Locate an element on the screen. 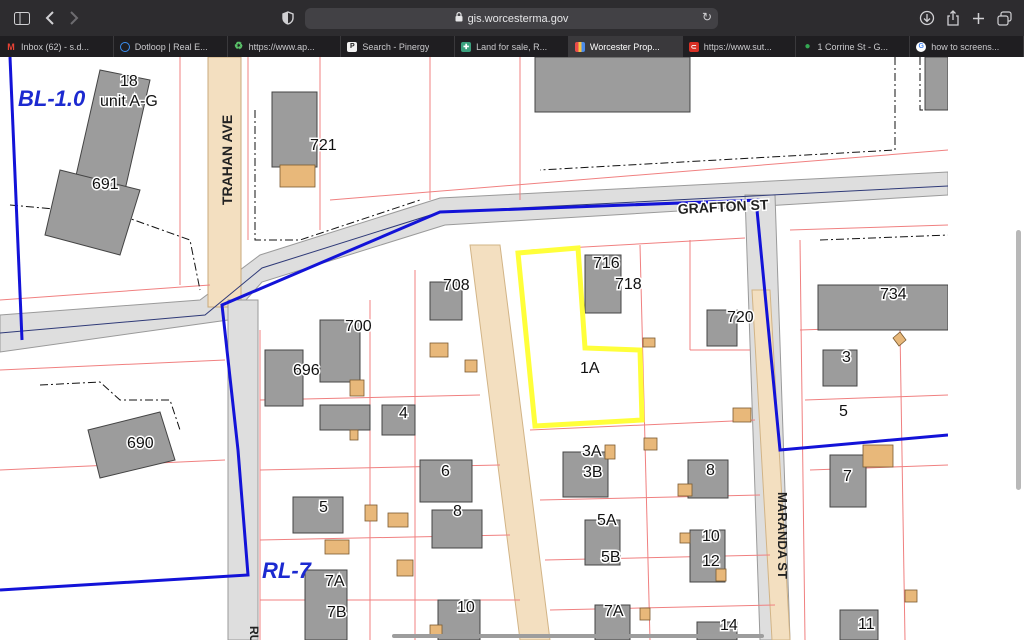 The height and width of the screenshot is (640, 1024). tab-overview-icon is located at coordinates (1004, 18).